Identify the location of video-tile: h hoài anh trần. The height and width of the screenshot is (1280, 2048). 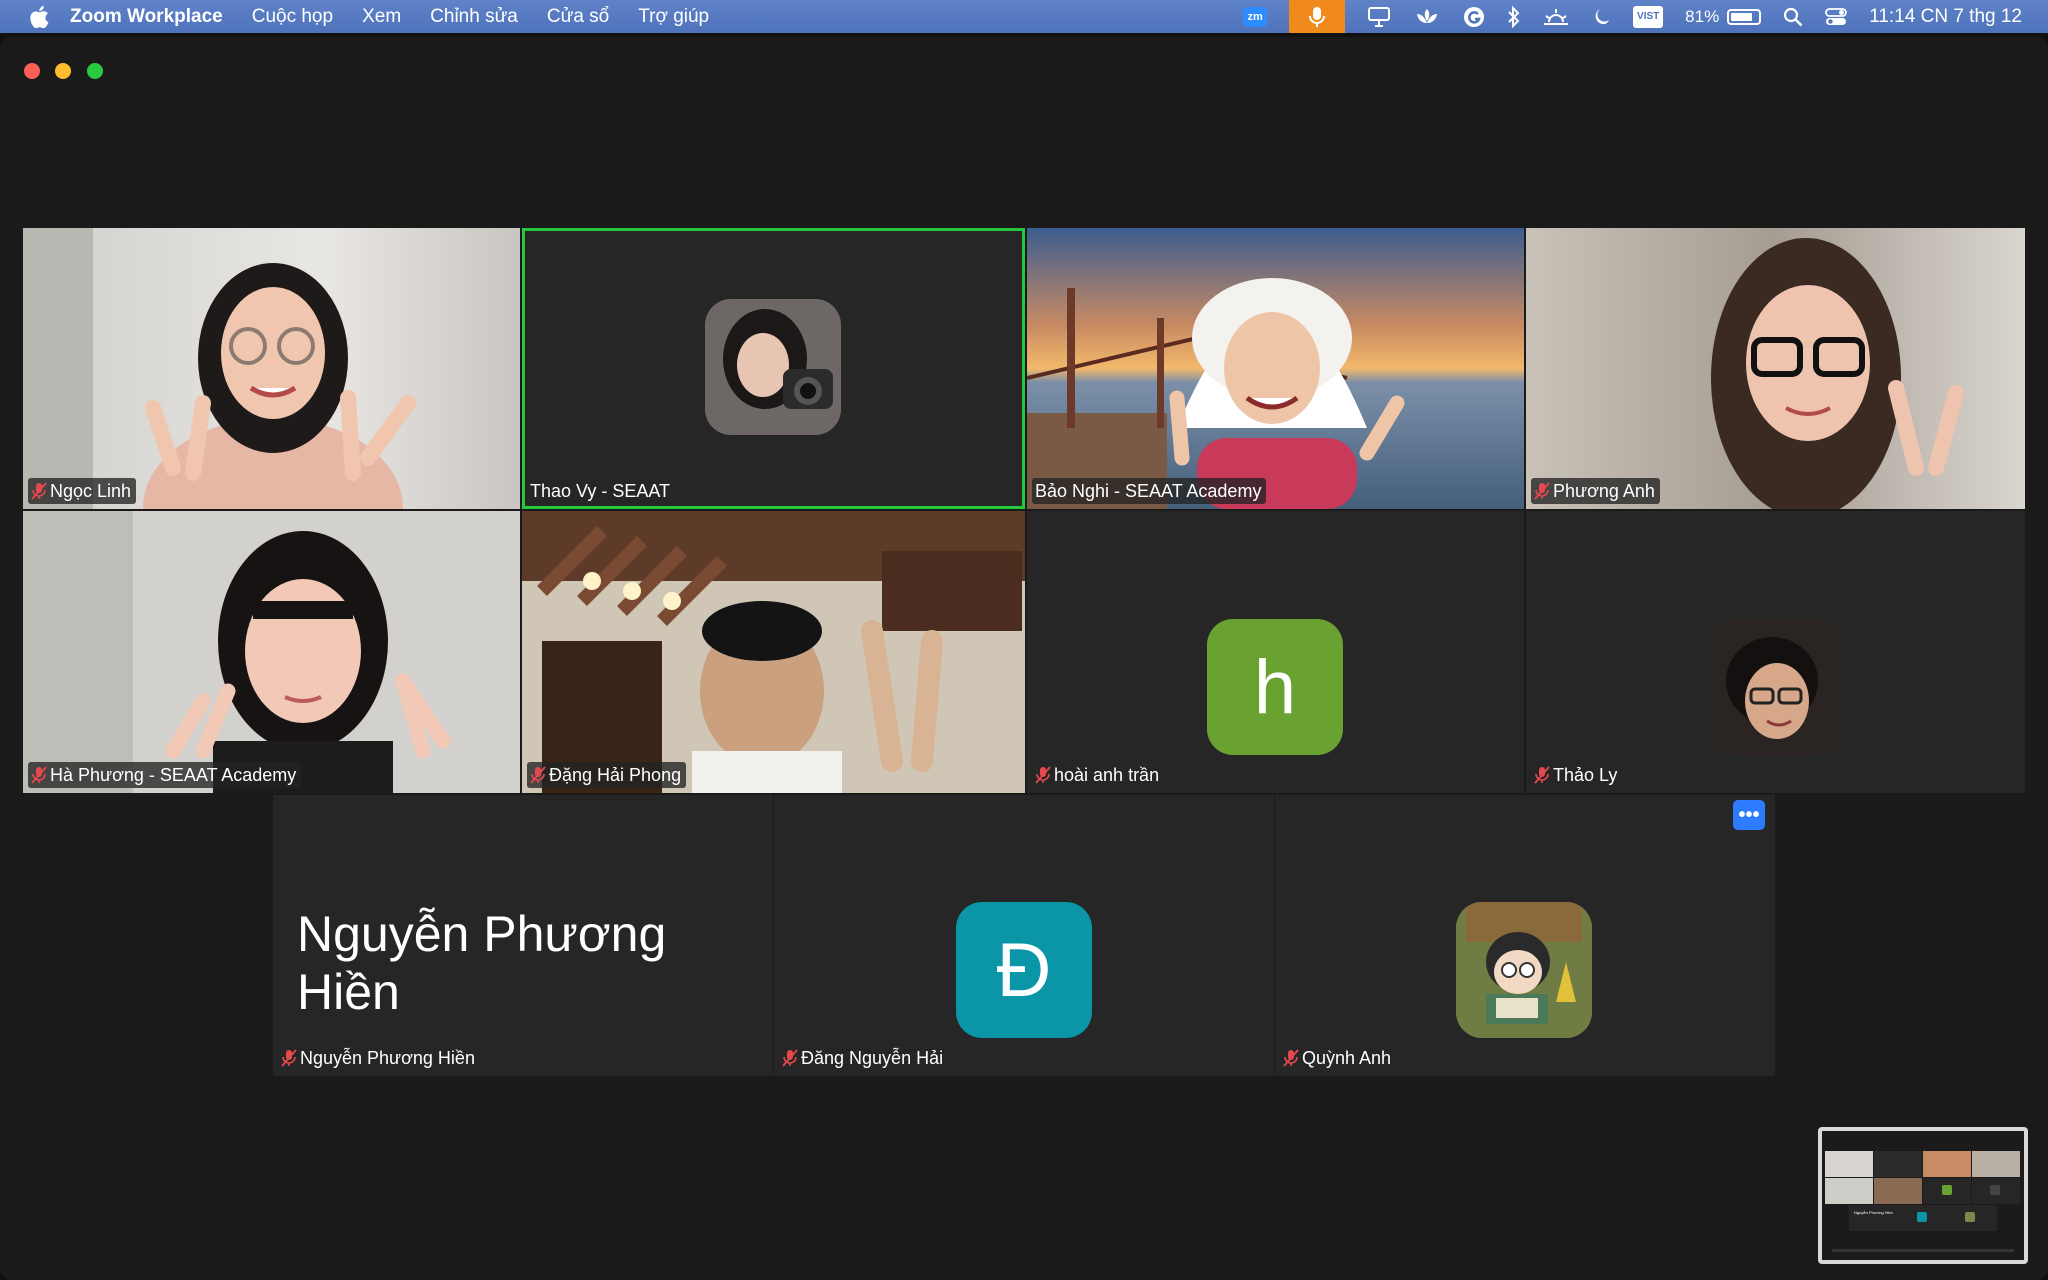
(1275, 652).